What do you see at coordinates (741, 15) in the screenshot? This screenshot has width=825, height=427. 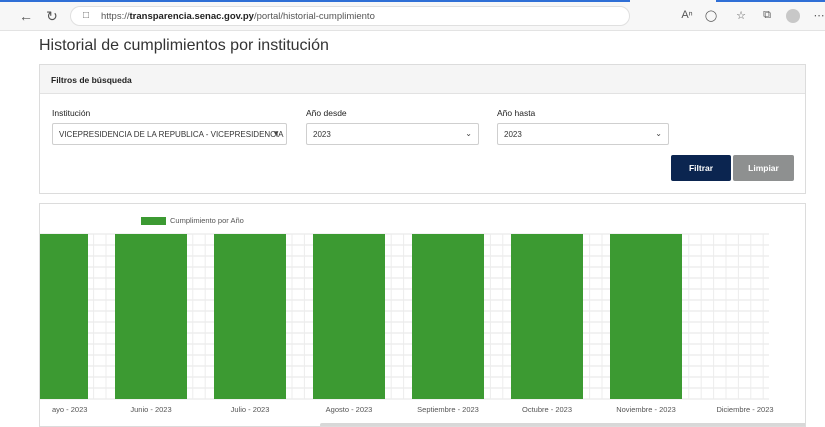 I see `favorites-icon: ☆` at bounding box center [741, 15].